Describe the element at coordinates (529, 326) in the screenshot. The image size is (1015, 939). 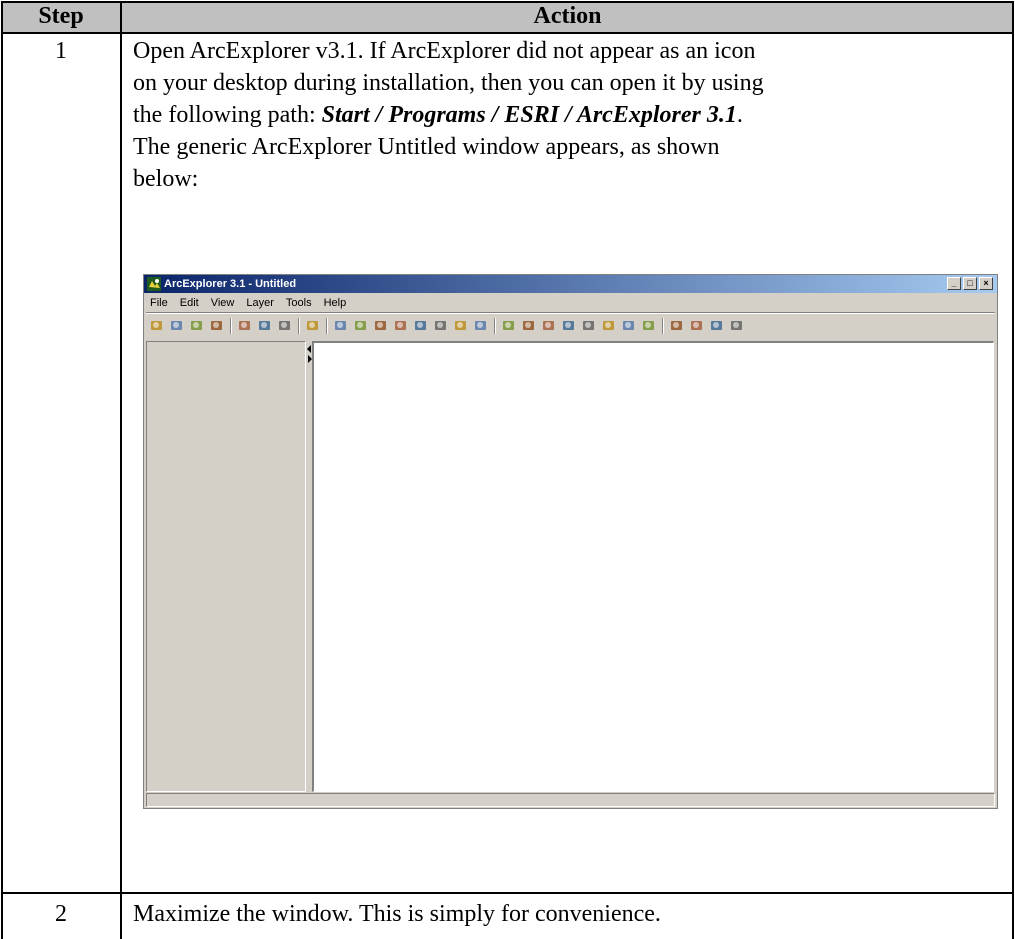
I see `query-icon` at that location.